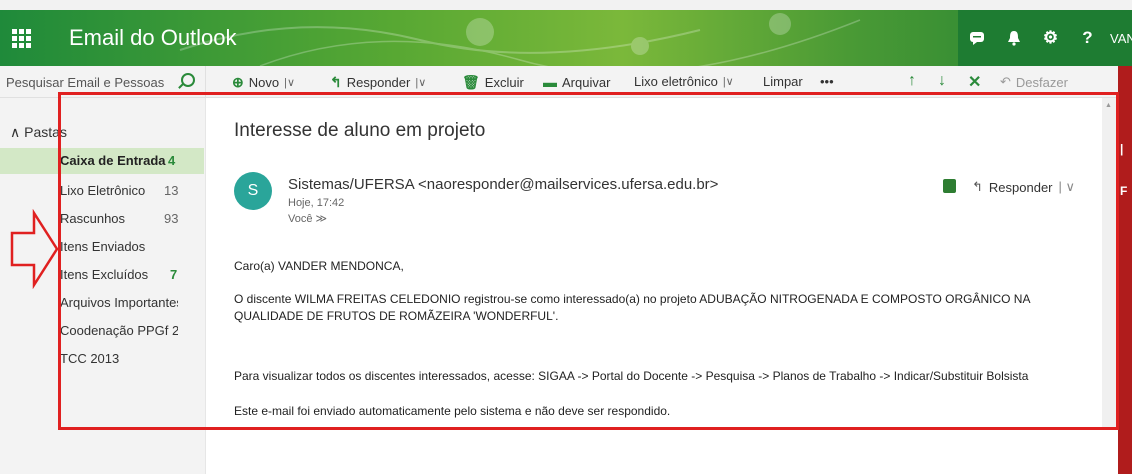 The width and height of the screenshot is (1132, 474). I want to click on folder-coordination: Coodenação PPGf 2014, so click(102, 331).